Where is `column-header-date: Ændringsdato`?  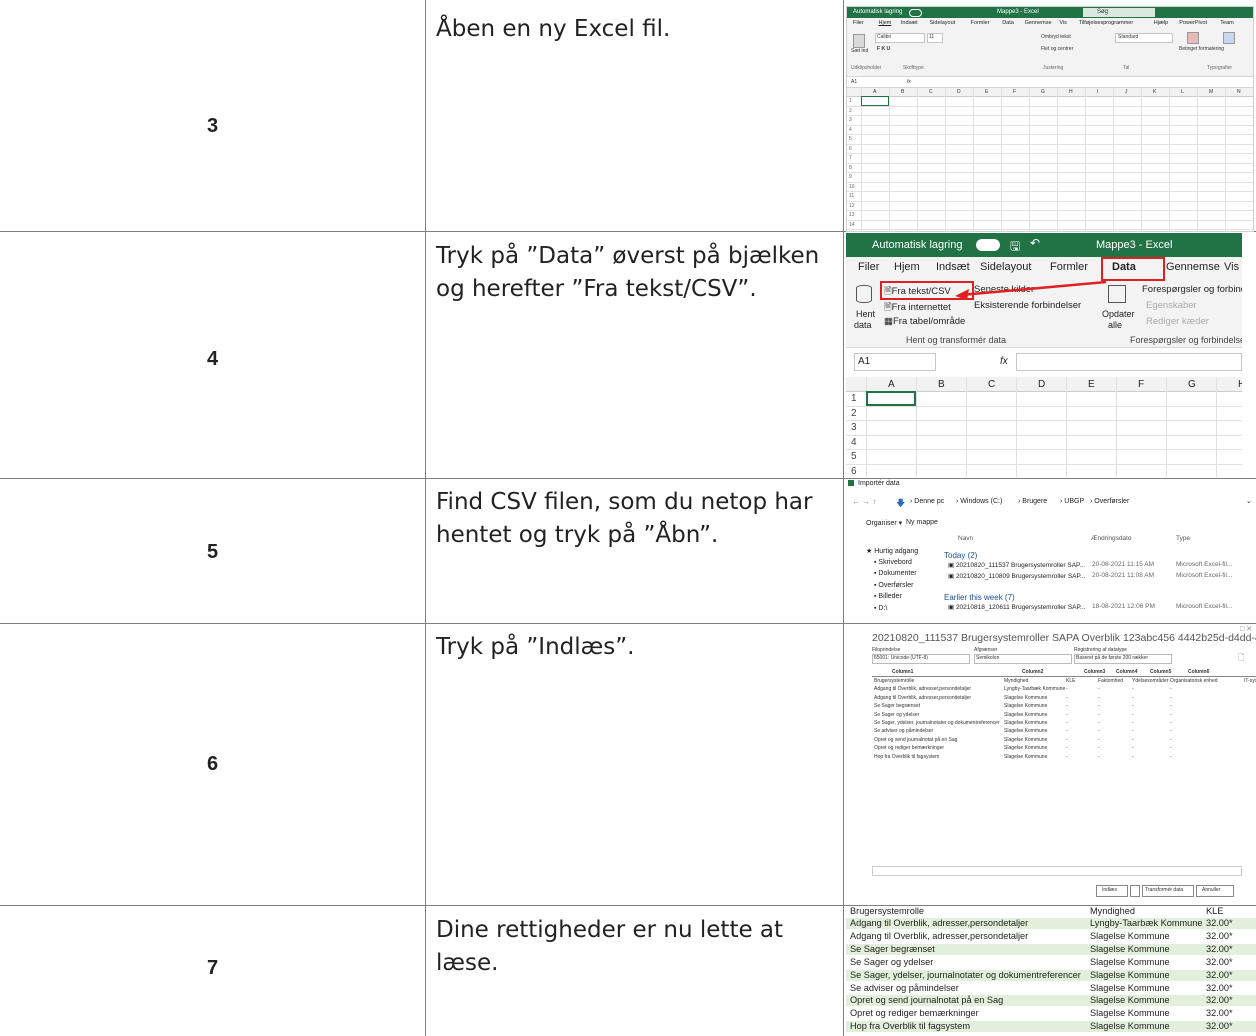
column-header-date: Ændringsdato is located at coordinates (1111, 538).